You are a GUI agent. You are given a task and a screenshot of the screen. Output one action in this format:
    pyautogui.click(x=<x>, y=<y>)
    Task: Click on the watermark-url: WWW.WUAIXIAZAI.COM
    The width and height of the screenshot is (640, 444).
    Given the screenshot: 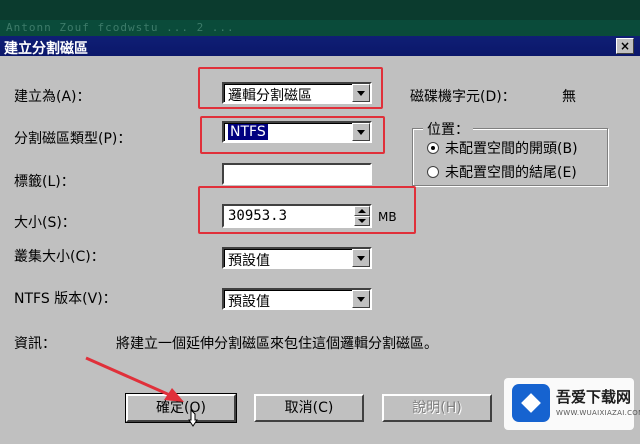 What is the action you would take?
    pyautogui.click(x=598, y=413)
    